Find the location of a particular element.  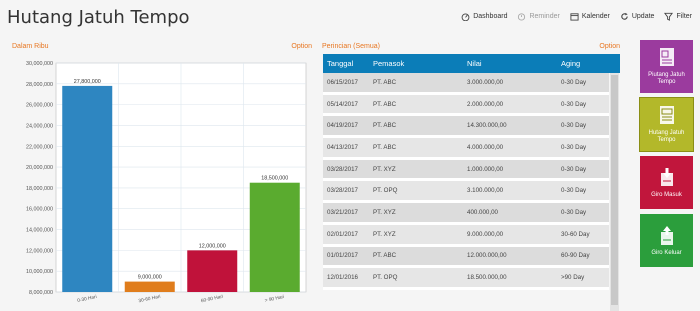

tile-label: Giro Keluar is located at coordinates (666, 252).